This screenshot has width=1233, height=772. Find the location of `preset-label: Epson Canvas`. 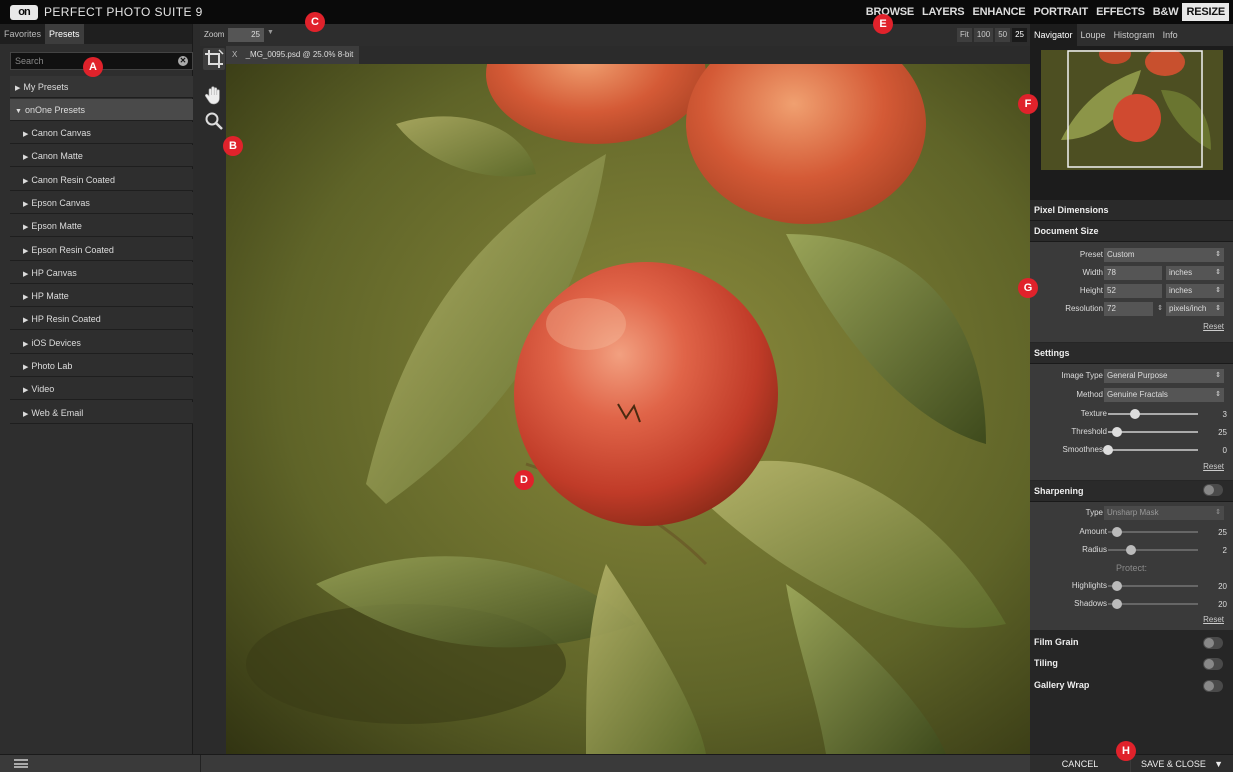

preset-label: Epson Canvas is located at coordinates (60, 202).